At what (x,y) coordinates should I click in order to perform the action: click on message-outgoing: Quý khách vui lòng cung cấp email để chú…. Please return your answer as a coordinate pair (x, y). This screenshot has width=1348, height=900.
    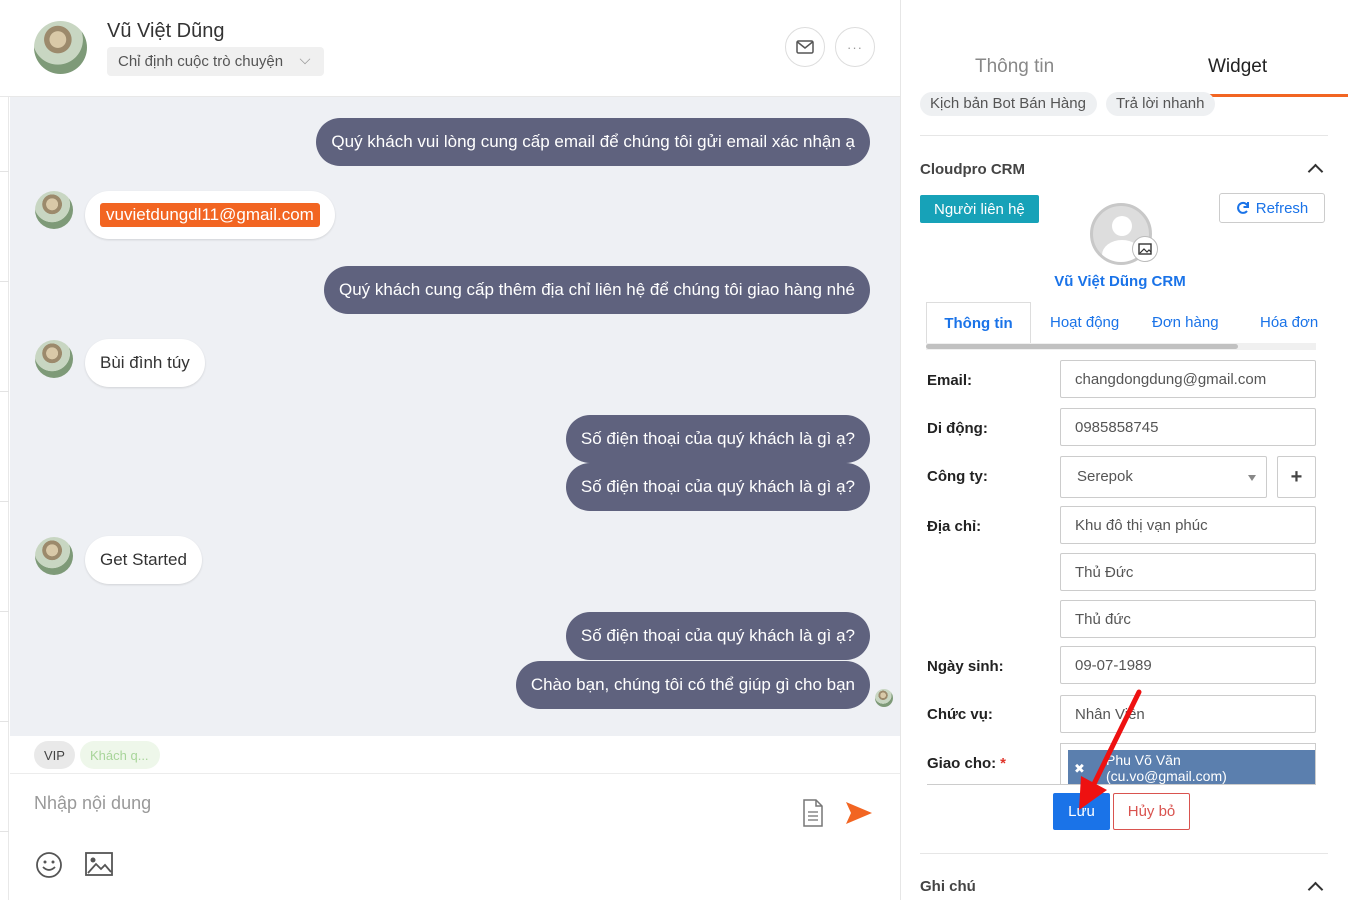
    Looking at the image, I should click on (593, 142).